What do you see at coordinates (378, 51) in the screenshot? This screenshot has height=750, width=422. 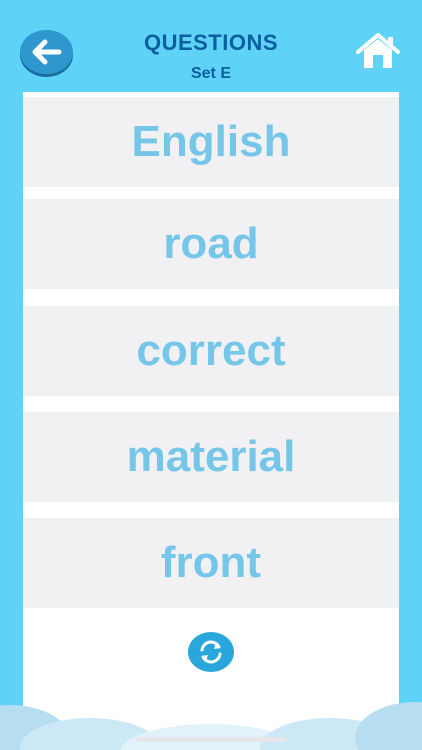 I see `home-icon` at bounding box center [378, 51].